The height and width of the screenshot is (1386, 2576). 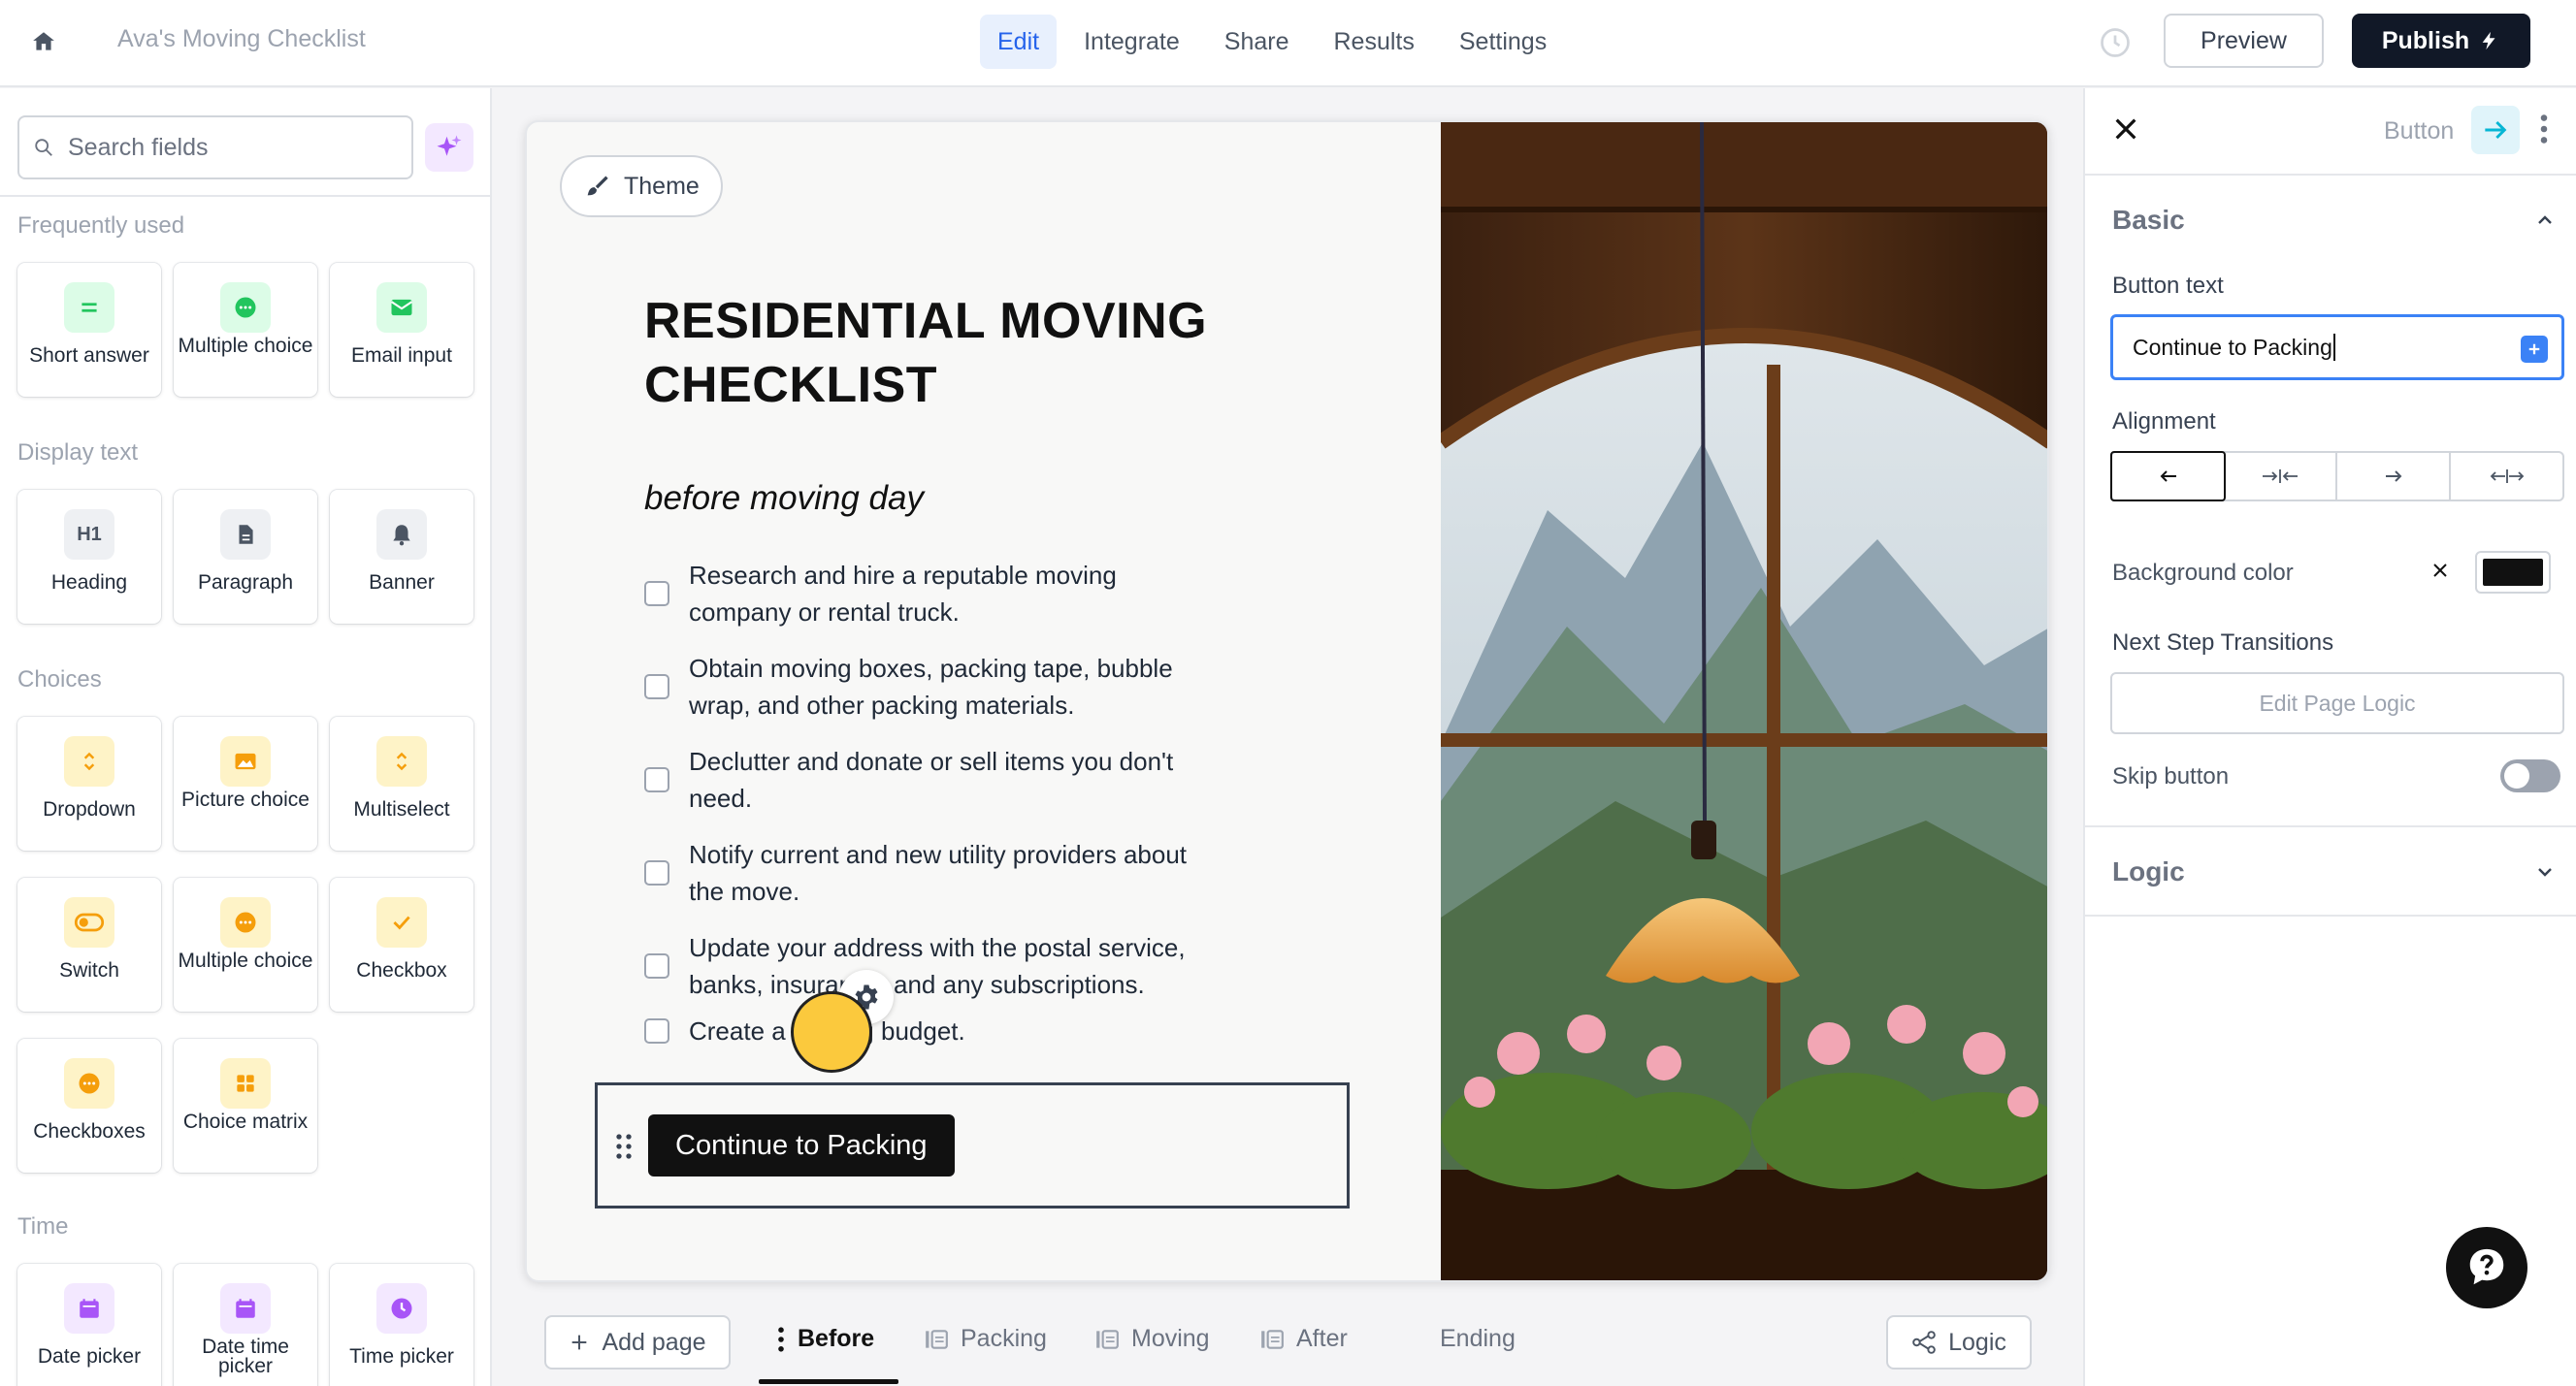 What do you see at coordinates (2535, 349) in the screenshot?
I see `plus-icon` at bounding box center [2535, 349].